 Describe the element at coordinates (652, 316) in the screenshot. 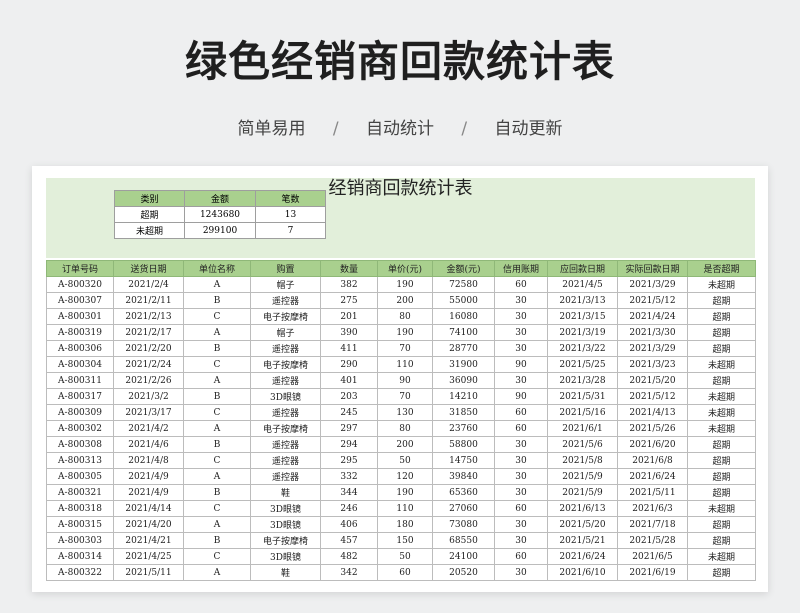

I see `table-cell: 2021/4/24` at that location.